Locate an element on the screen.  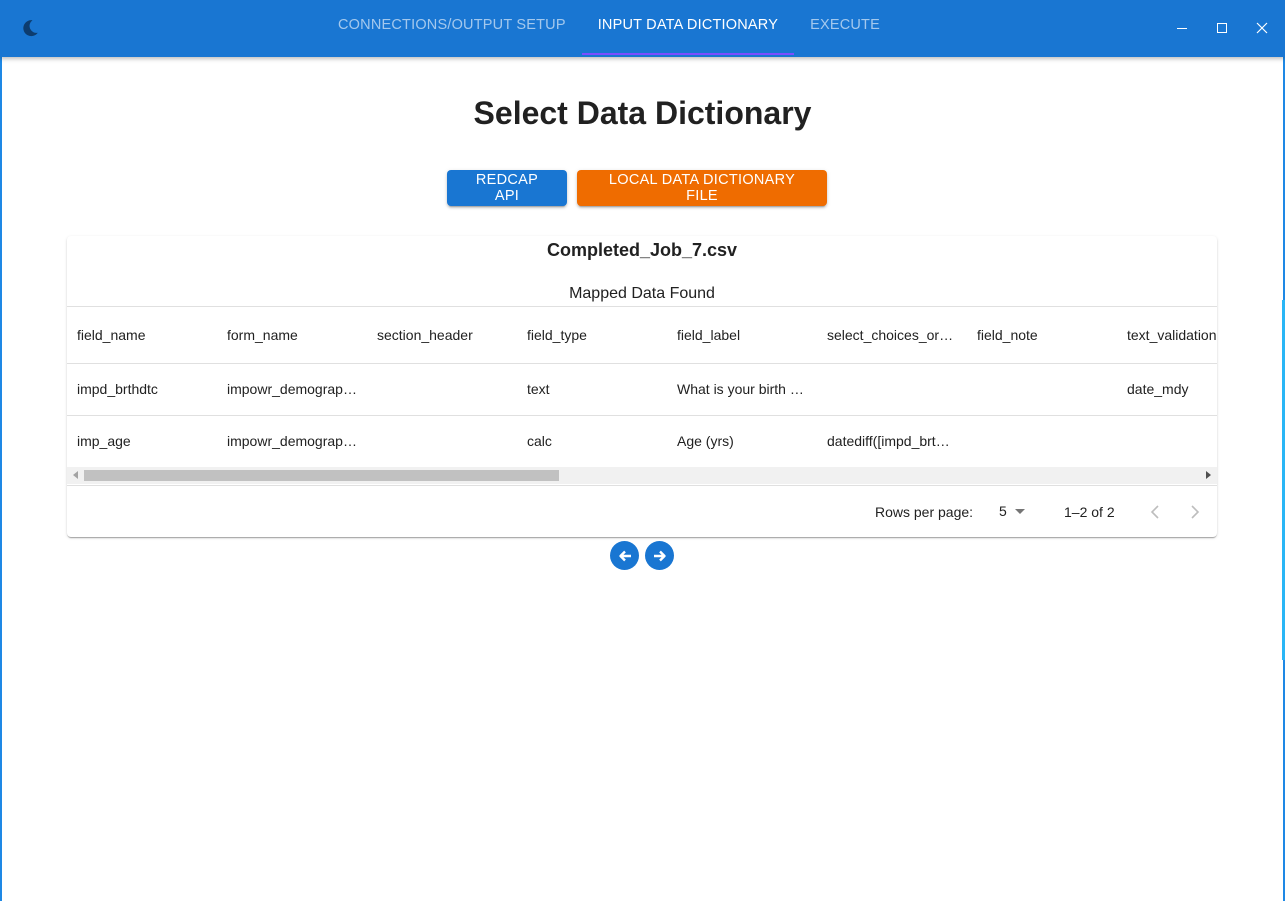
next-step-button is located at coordinates (659, 555).